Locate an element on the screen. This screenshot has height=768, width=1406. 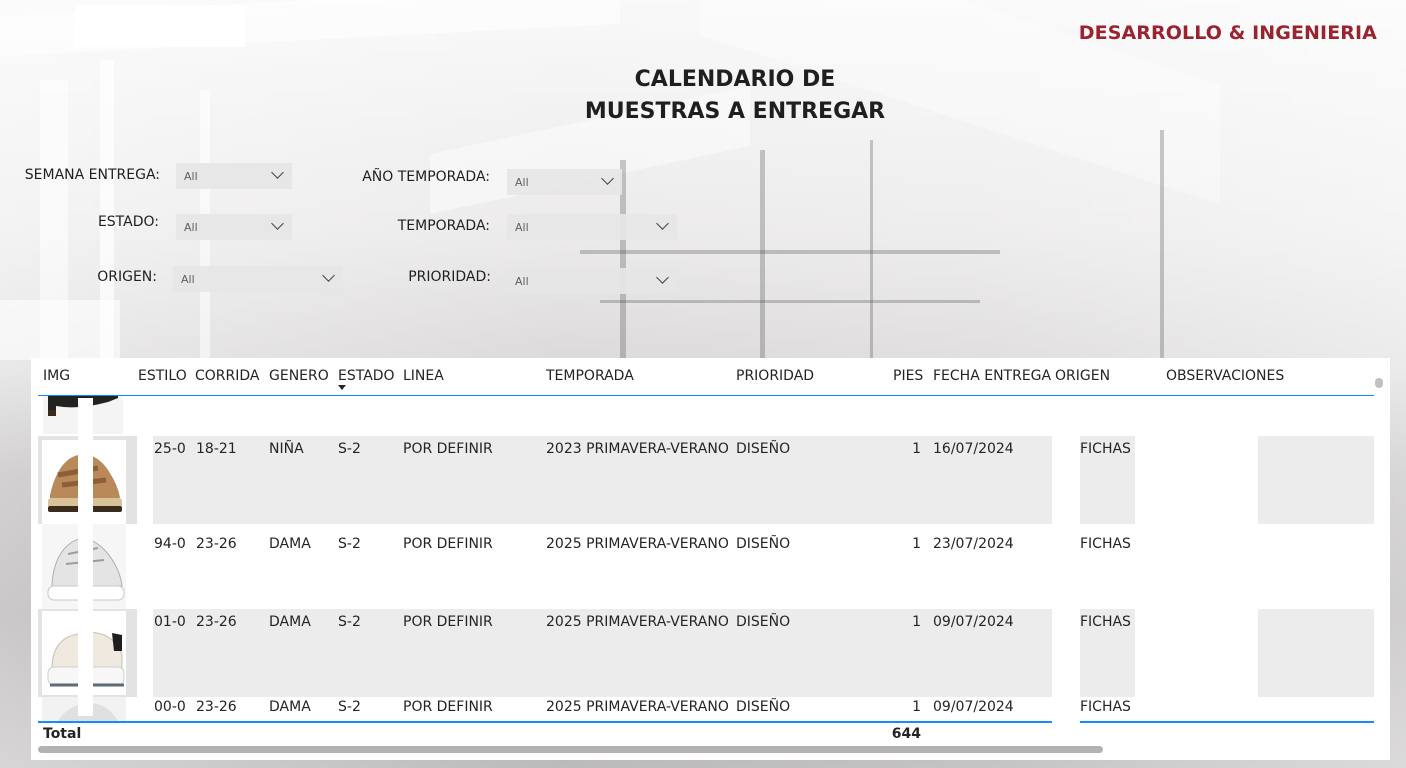
slicer-estado: All is located at coordinates (234, 227).